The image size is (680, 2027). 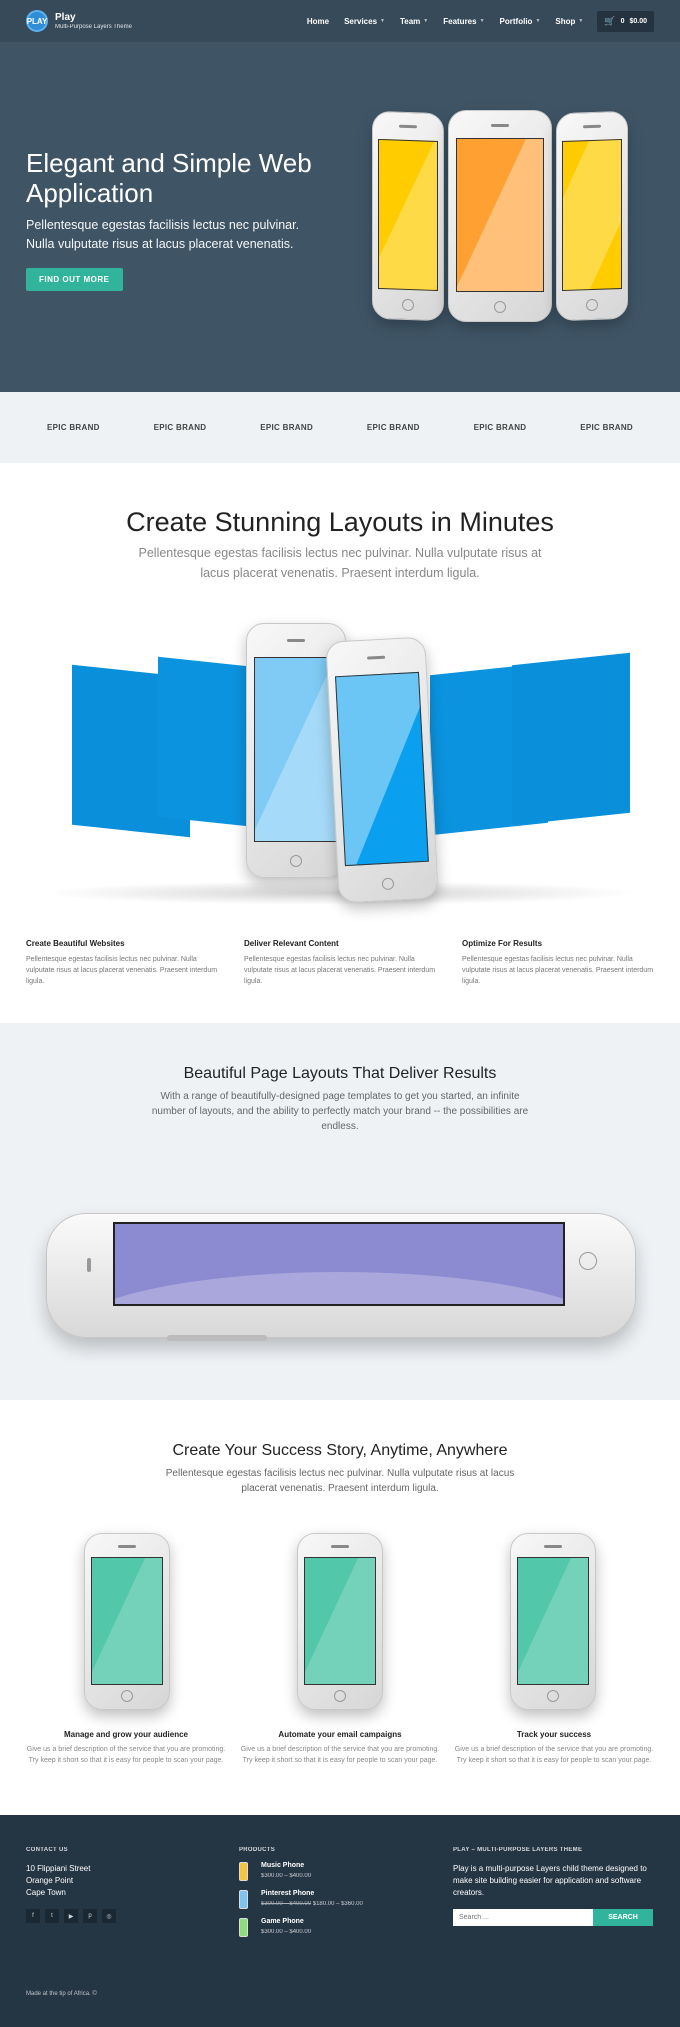 What do you see at coordinates (93, 21) in the screenshot?
I see `logo-text: Play Multi-Purpose Layers Theme` at bounding box center [93, 21].